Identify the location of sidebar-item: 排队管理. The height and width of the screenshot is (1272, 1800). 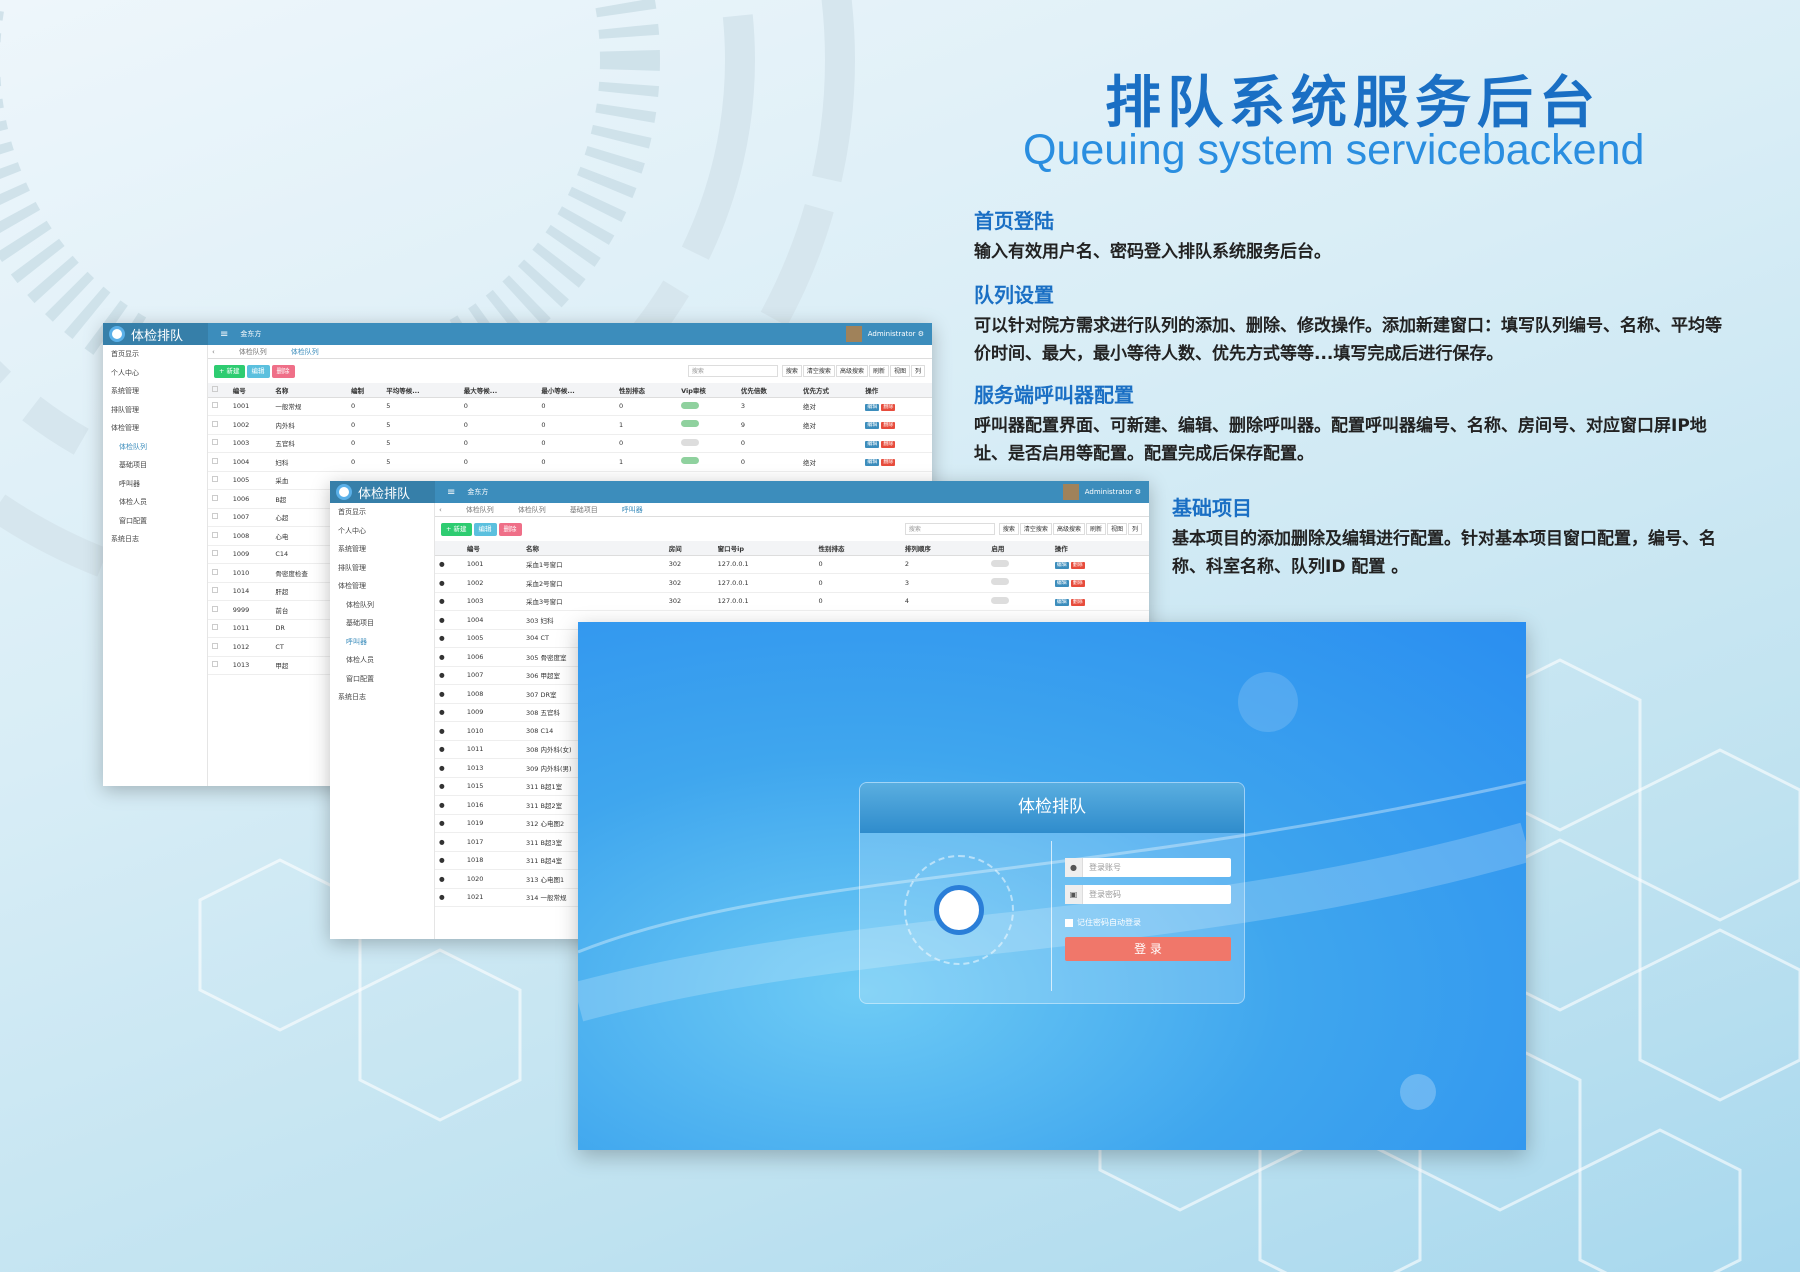
(155, 410).